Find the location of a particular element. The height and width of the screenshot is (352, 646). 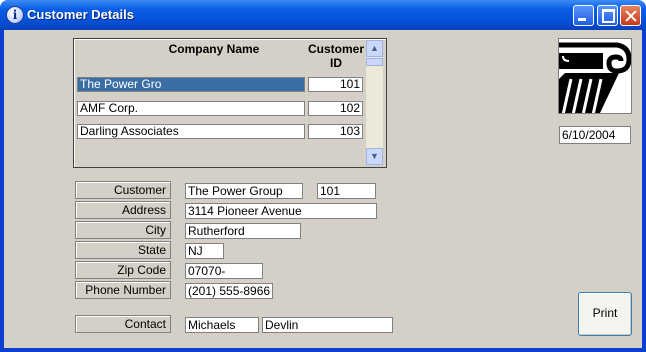

phone-number-field: (201) 555-8966 is located at coordinates (229, 291).